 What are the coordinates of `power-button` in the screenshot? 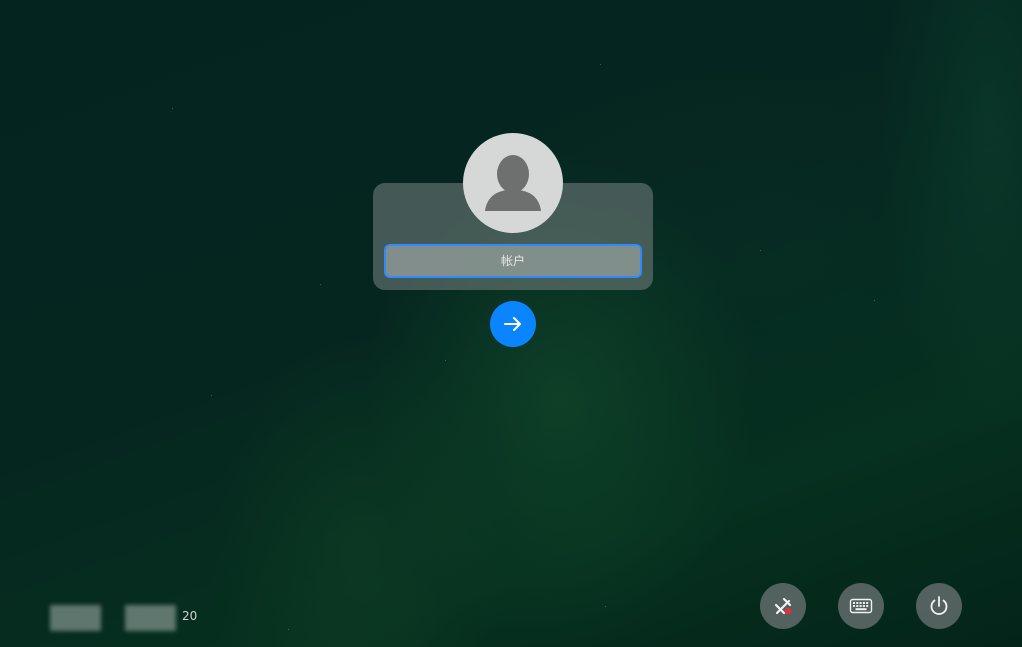 It's located at (939, 606).